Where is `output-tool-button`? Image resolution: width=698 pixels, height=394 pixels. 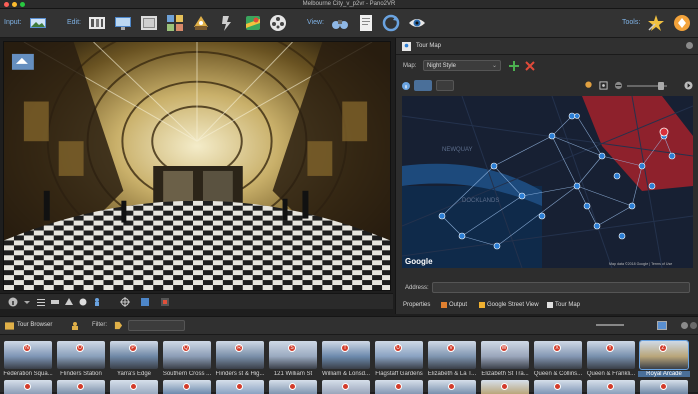 output-tool-button is located at coordinates (682, 23).